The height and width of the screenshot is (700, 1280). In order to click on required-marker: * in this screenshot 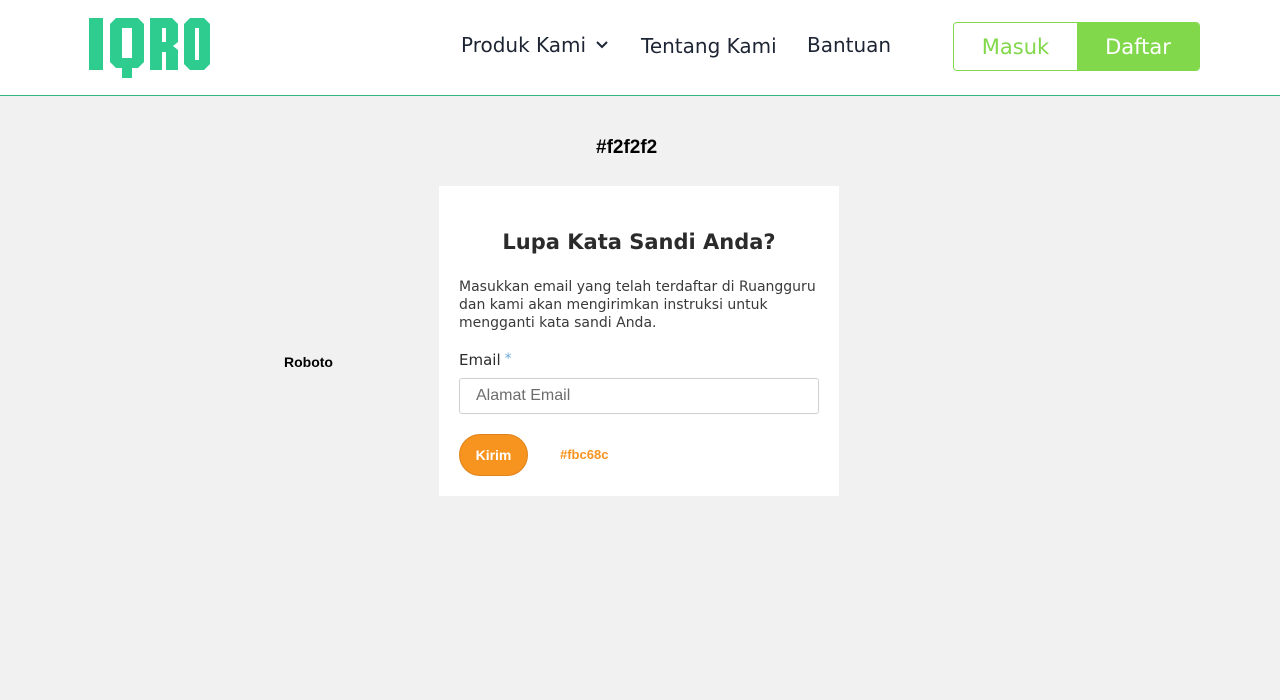, I will do `click(508, 359)`.